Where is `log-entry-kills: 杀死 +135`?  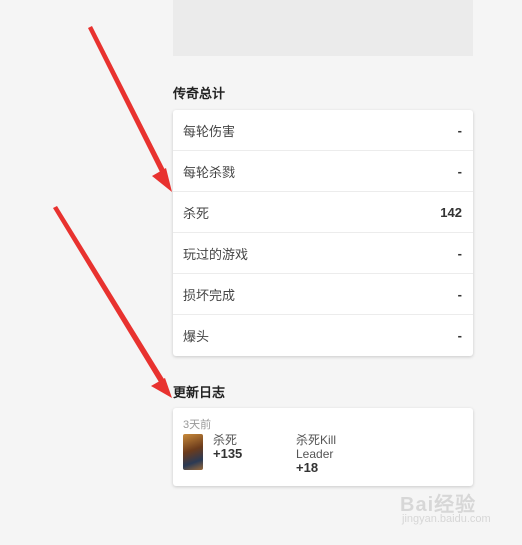
log-entry-kills: 杀死 +135 is located at coordinates (227, 447).